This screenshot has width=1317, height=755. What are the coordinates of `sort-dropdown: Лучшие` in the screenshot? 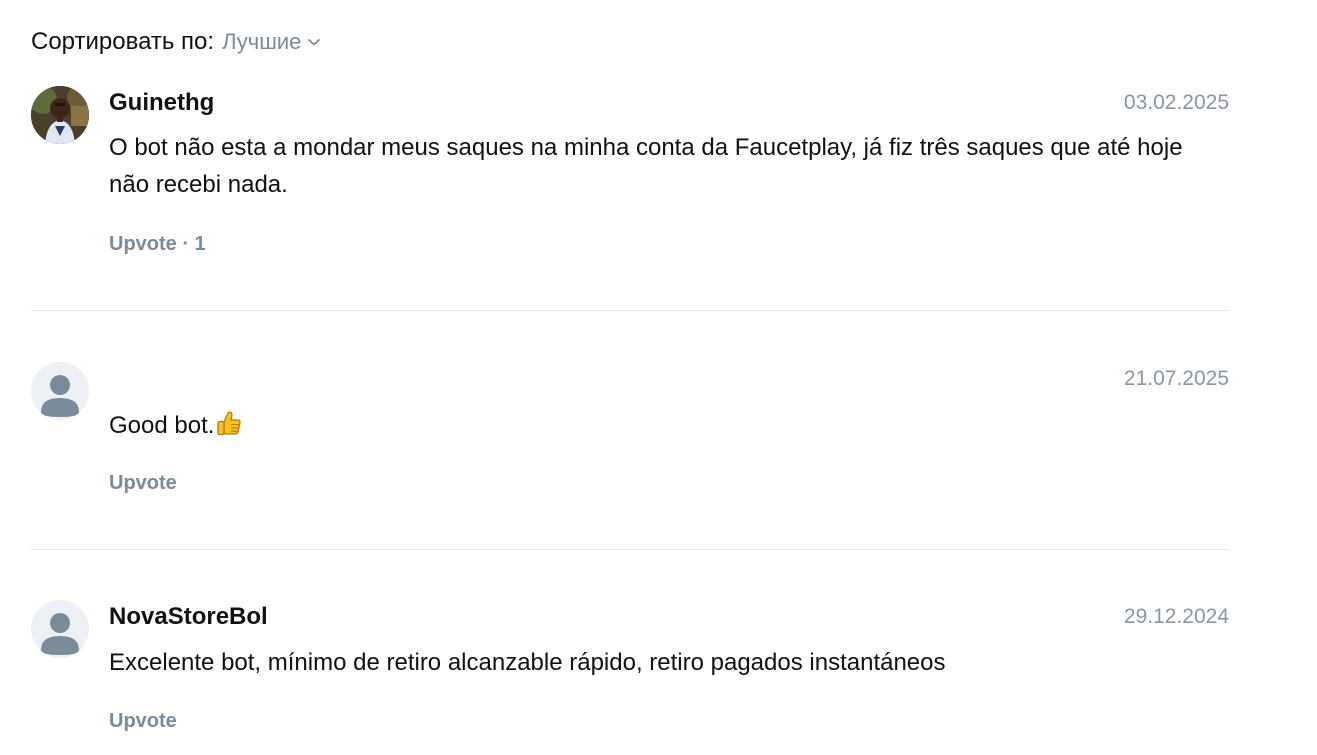 It's located at (271, 42).